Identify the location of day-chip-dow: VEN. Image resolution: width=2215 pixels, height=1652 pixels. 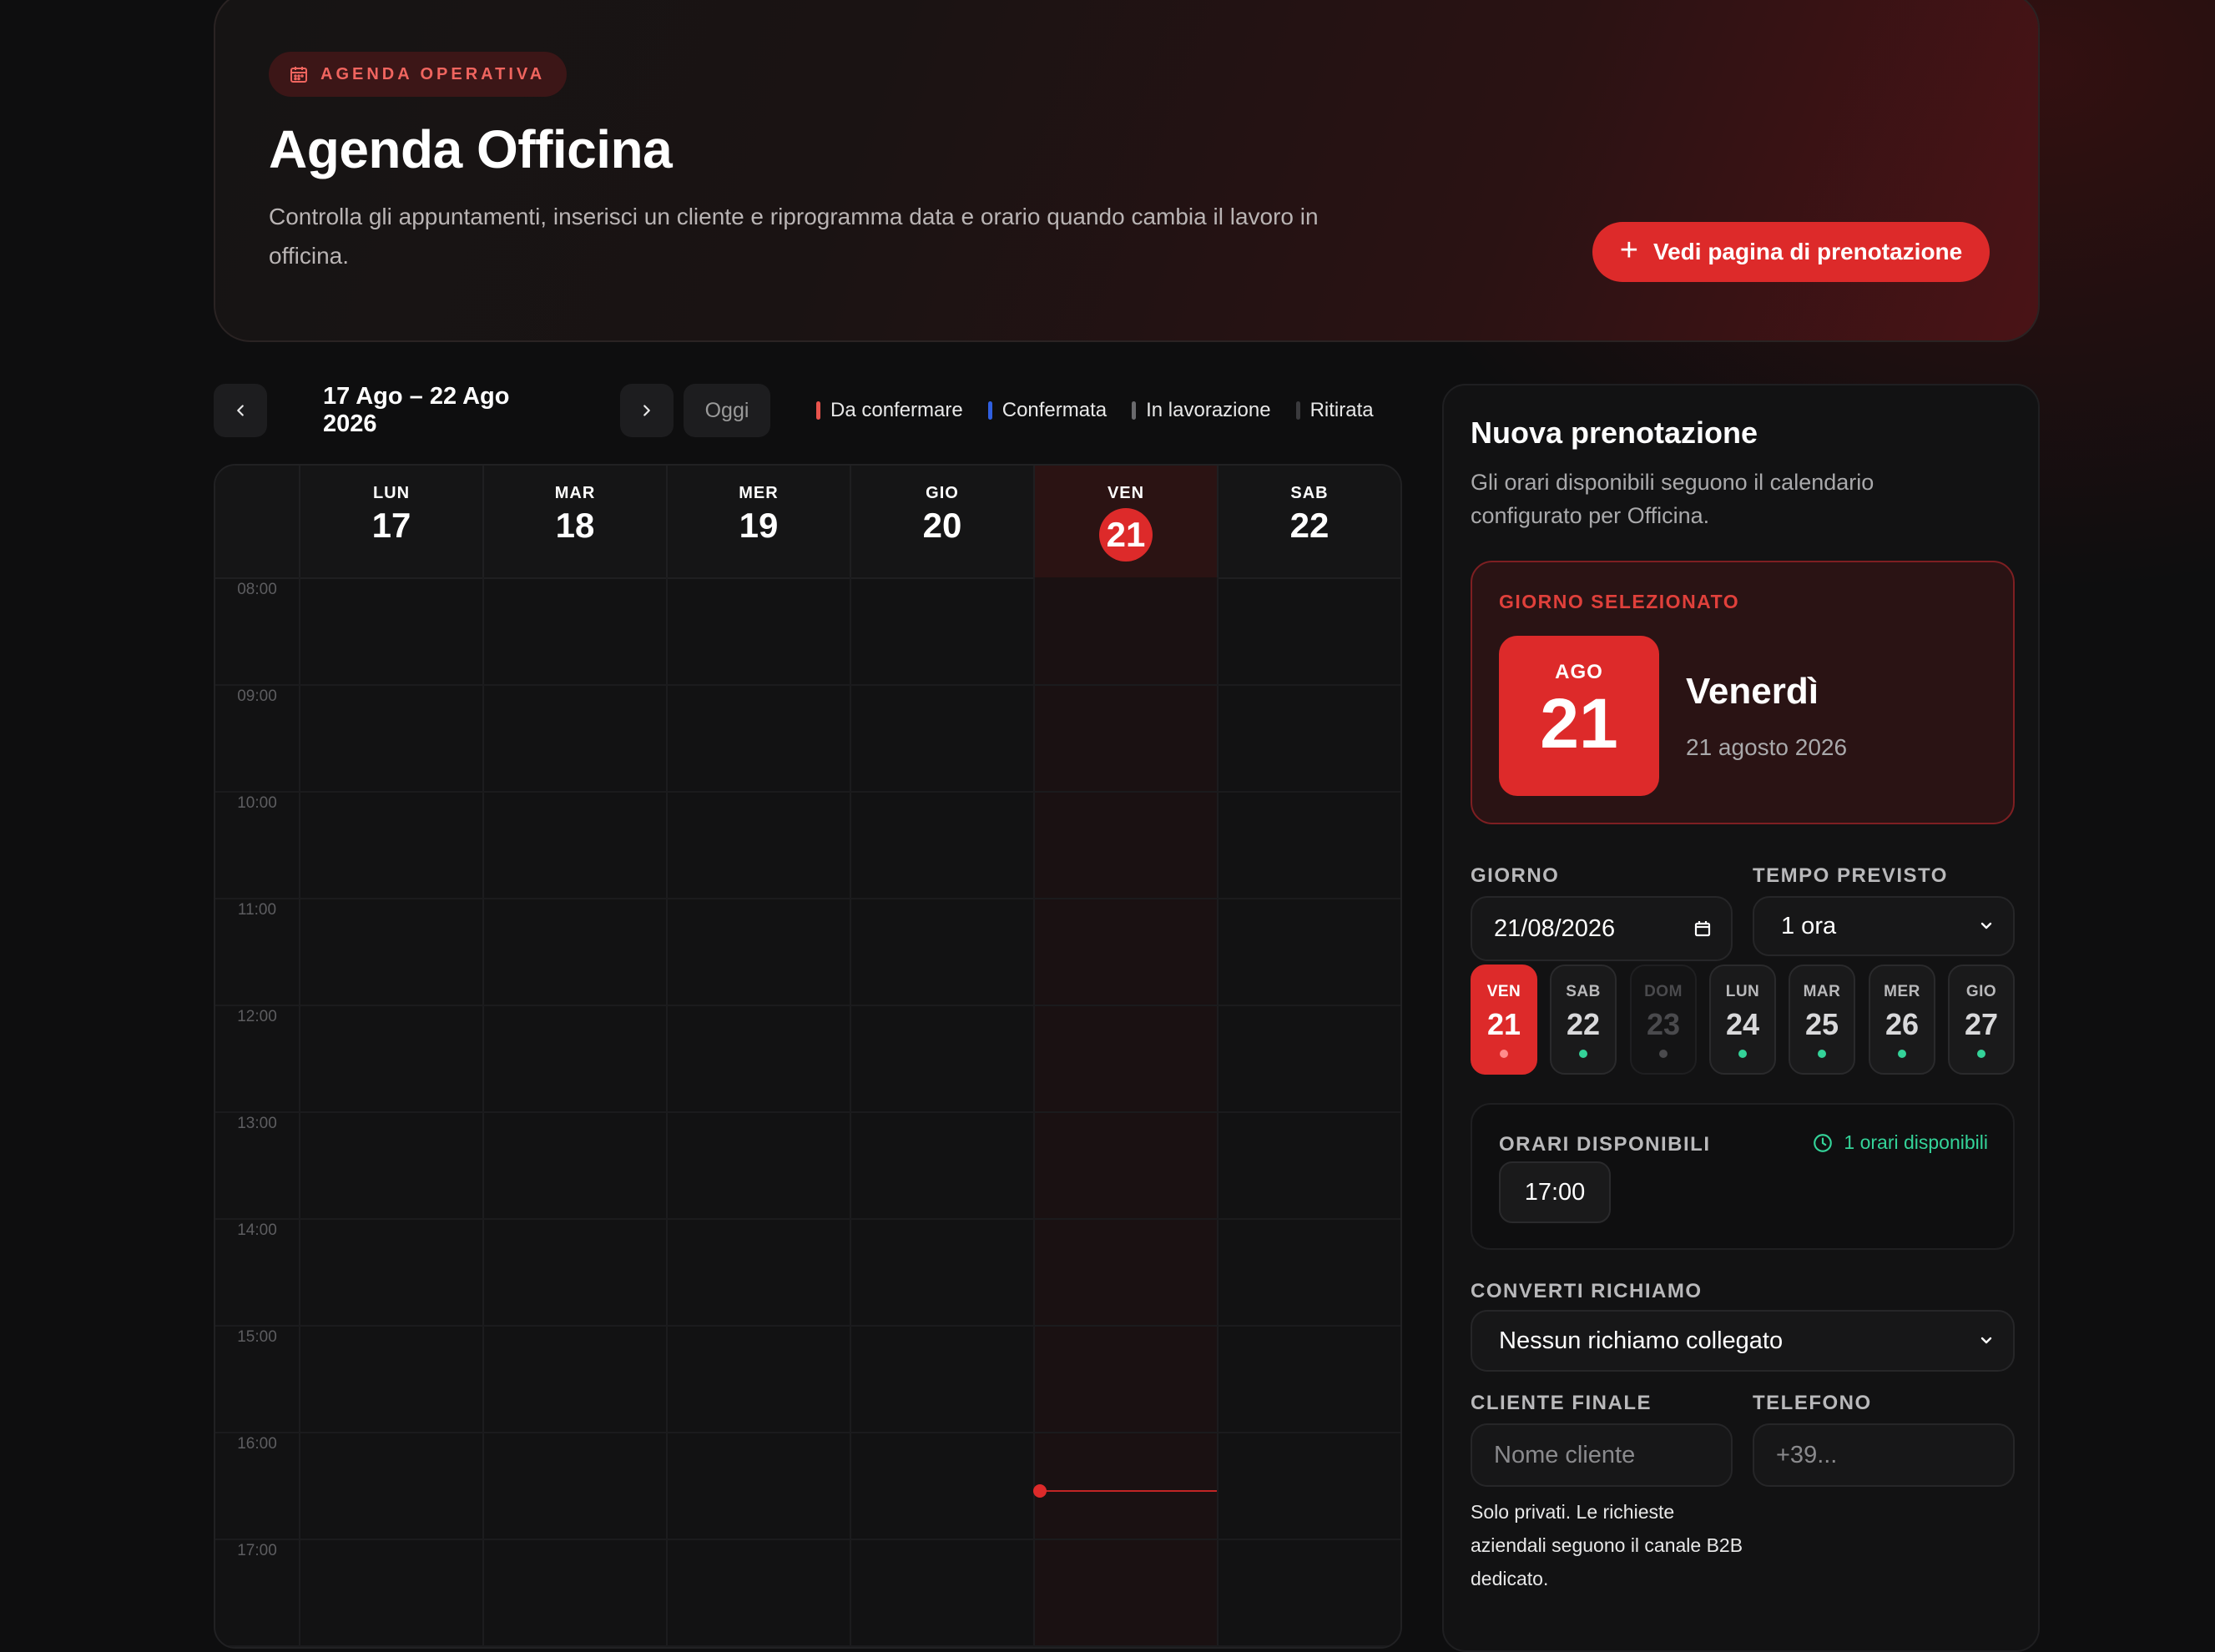
(1503, 991).